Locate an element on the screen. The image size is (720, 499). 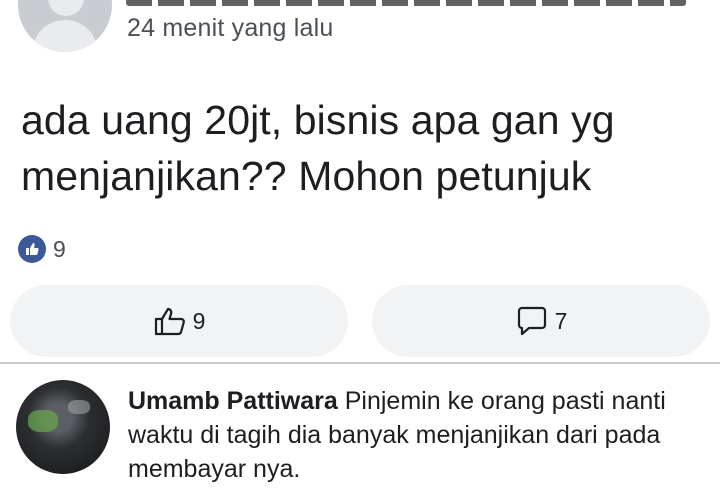
comment-author-link: Umamb Pattiwara is located at coordinates (233, 401).